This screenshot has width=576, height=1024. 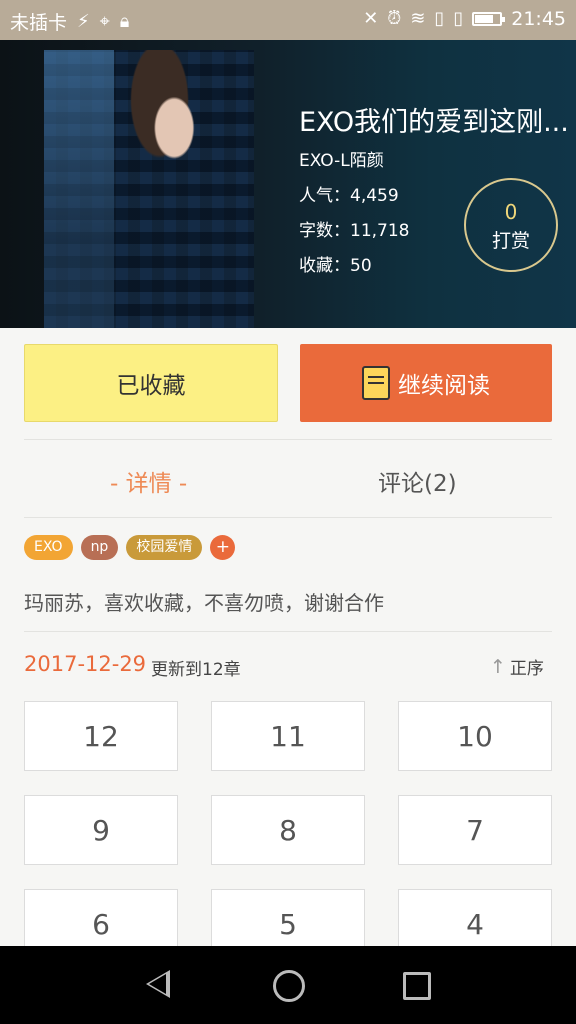 I want to click on add-tag-button: +, so click(x=223, y=547).